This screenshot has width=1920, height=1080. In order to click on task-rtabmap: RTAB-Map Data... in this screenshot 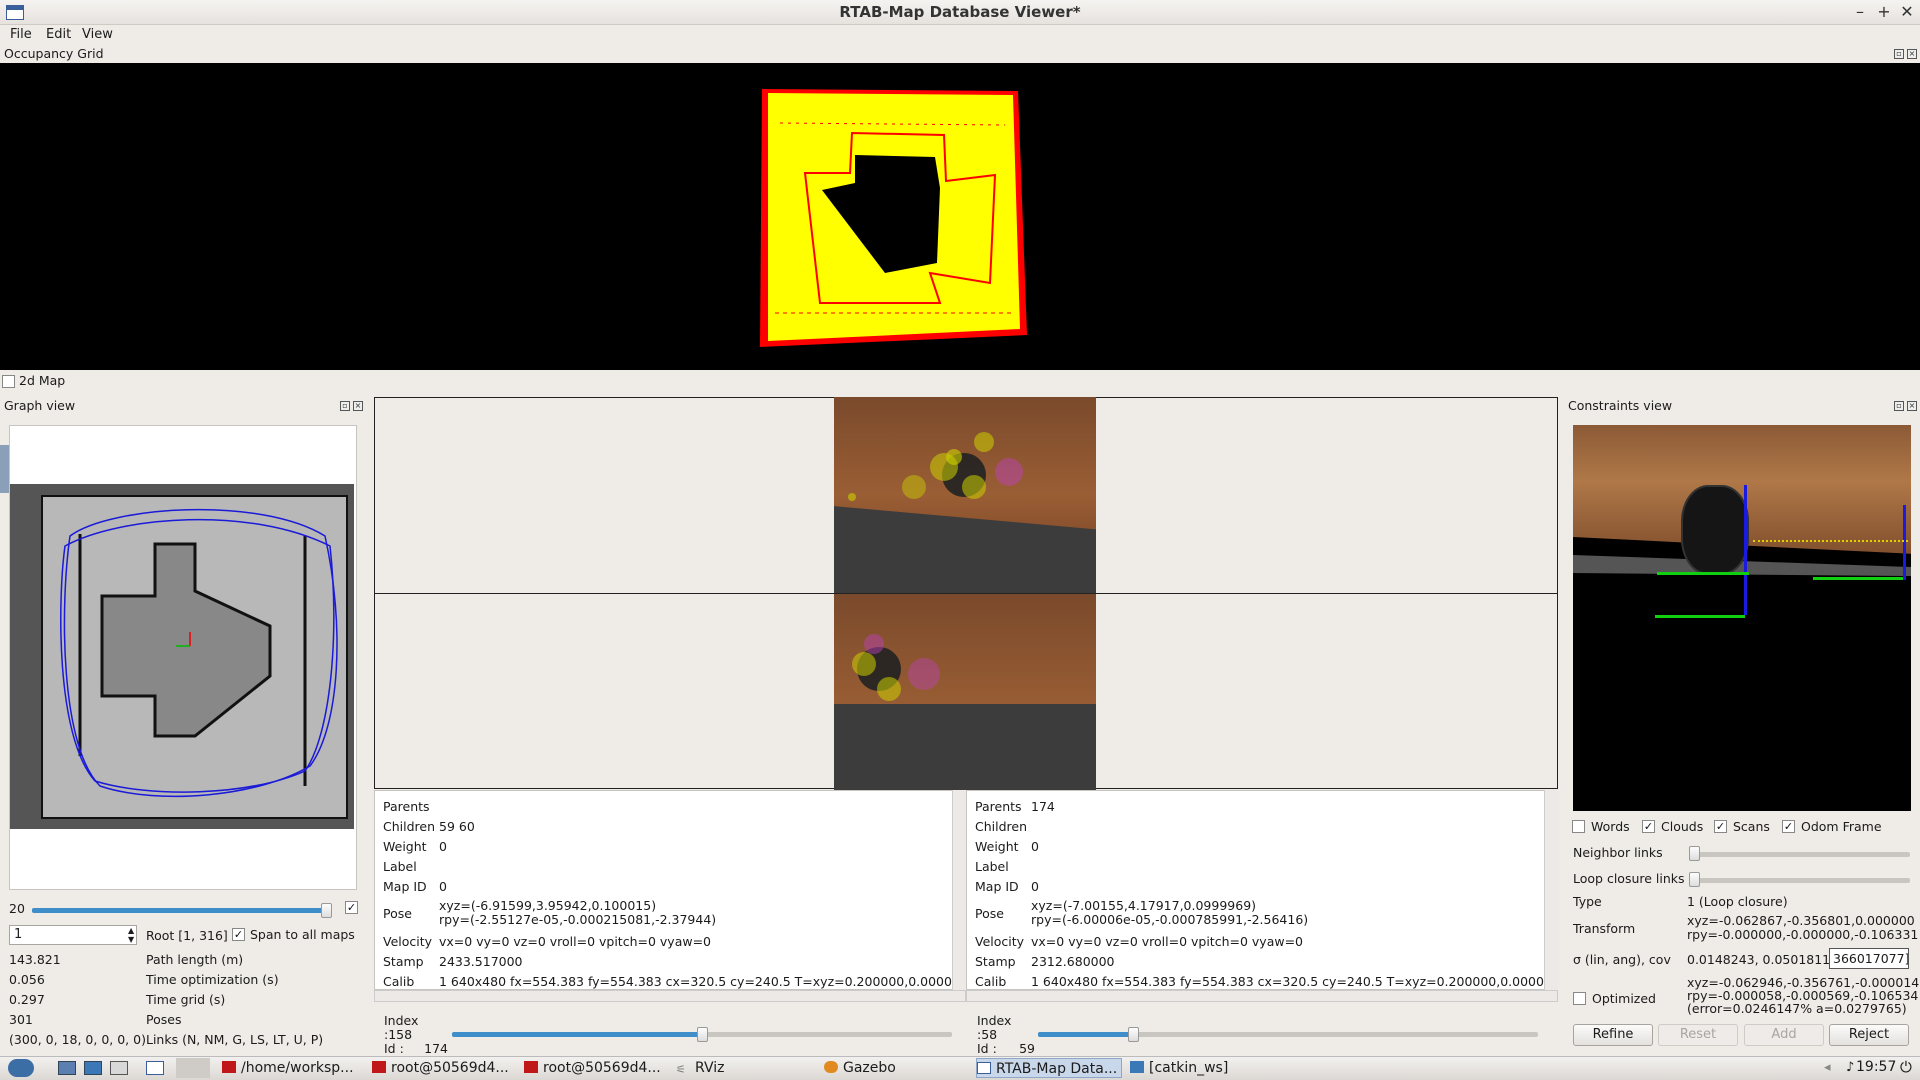, I will do `click(1049, 1068)`.